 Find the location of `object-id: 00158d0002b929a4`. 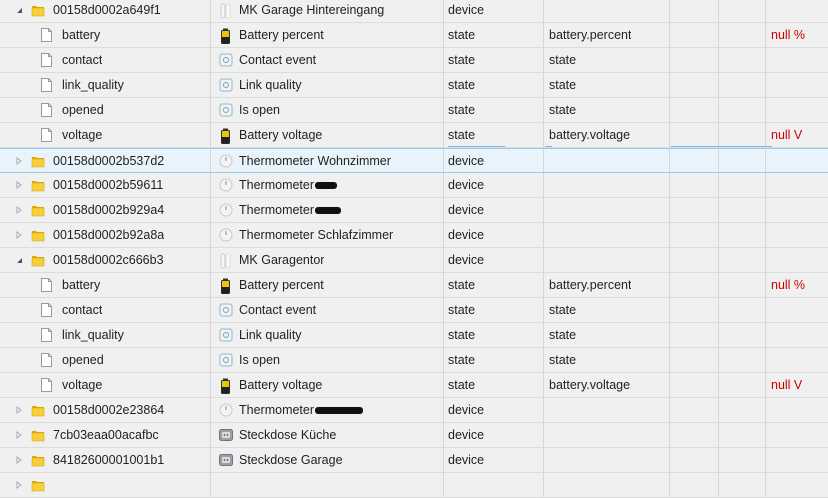

object-id: 00158d0002b929a4 is located at coordinates (108, 210).